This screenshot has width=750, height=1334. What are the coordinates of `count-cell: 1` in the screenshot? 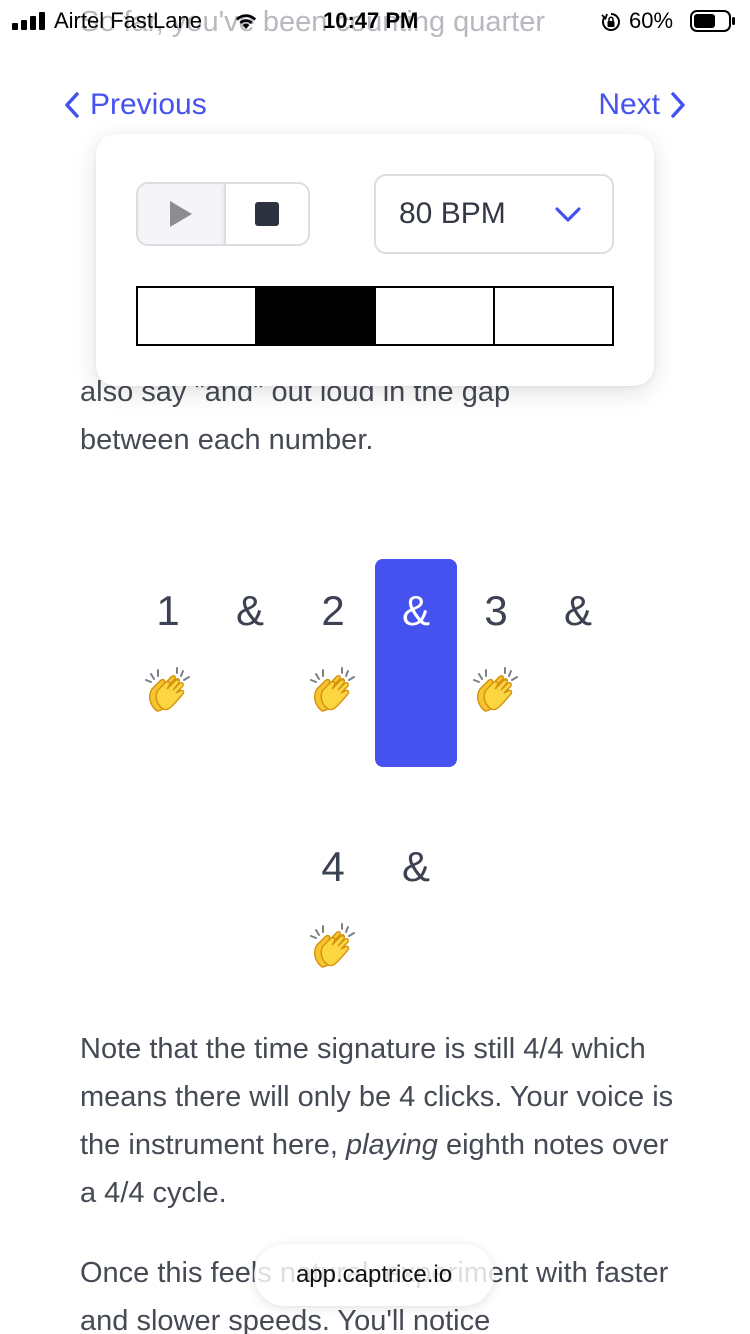 It's located at (168, 663).